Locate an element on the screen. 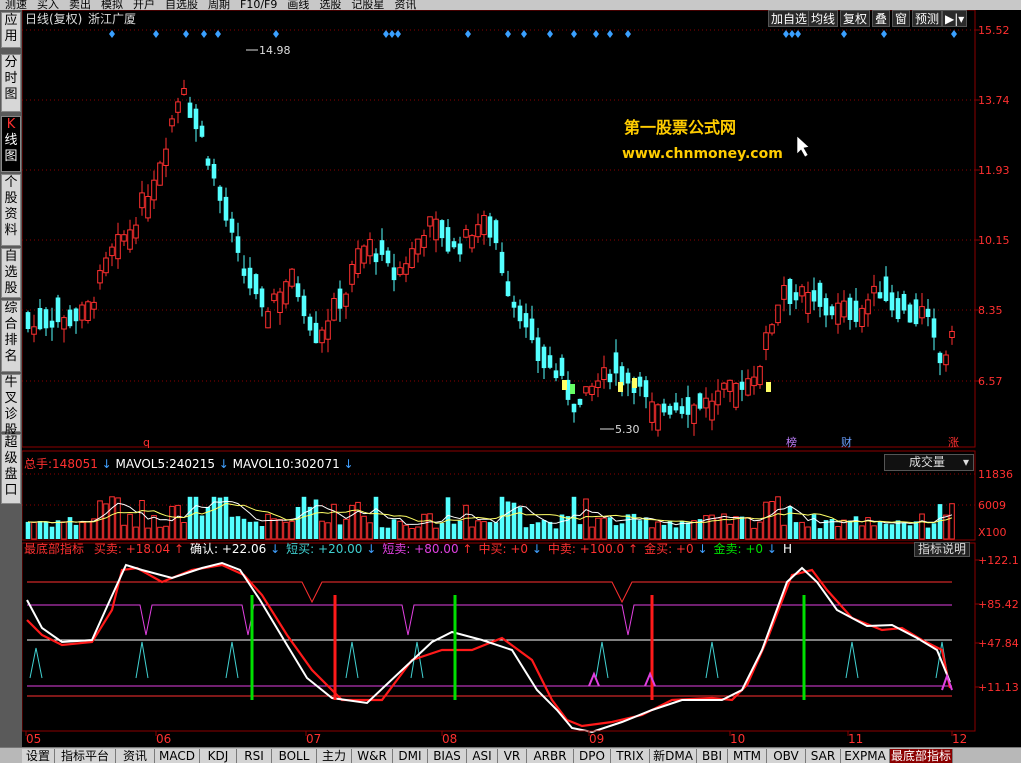 The image size is (1021, 763). sidebar-tab: 应用 is located at coordinates (11, 30).